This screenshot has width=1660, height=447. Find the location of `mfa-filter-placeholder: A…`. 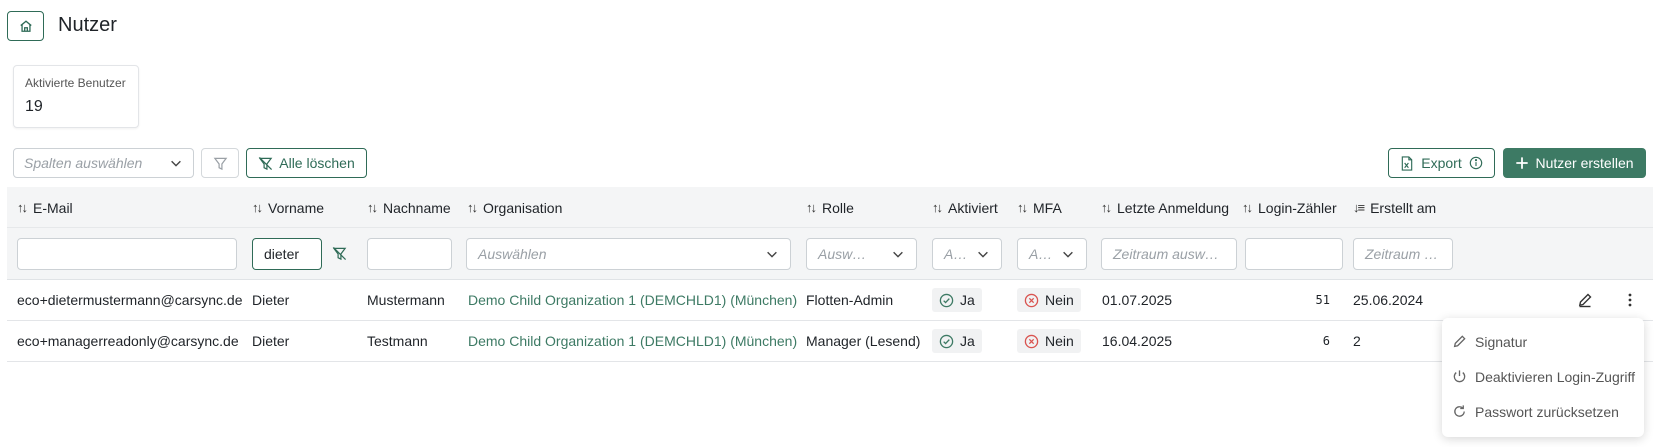

mfa-filter-placeholder: A… is located at coordinates (1041, 254).